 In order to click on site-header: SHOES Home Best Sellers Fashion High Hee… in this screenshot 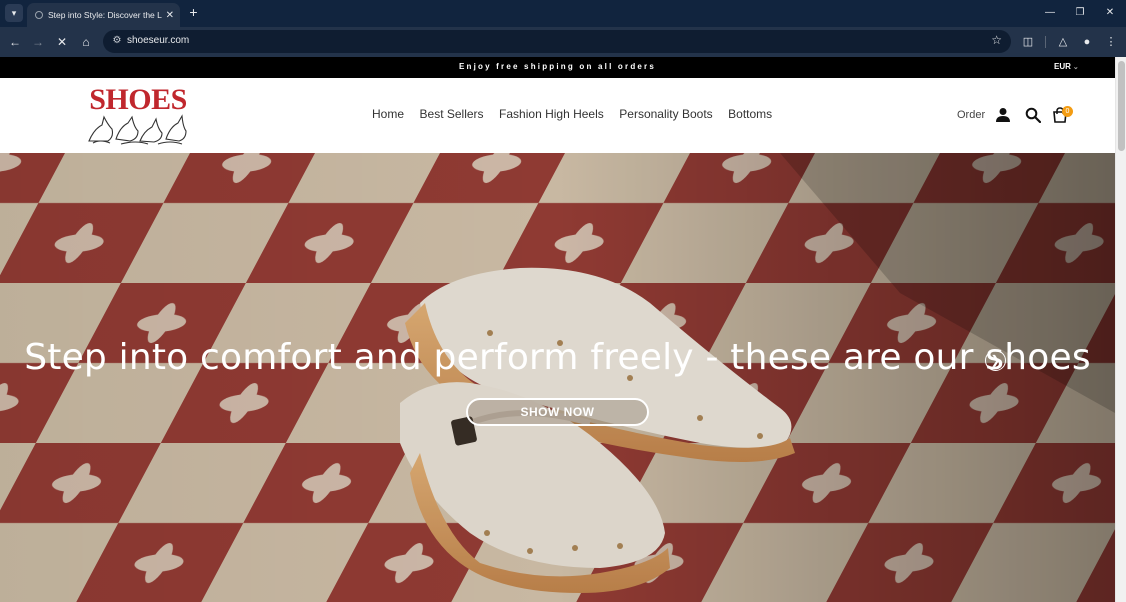, I will do `click(557, 115)`.